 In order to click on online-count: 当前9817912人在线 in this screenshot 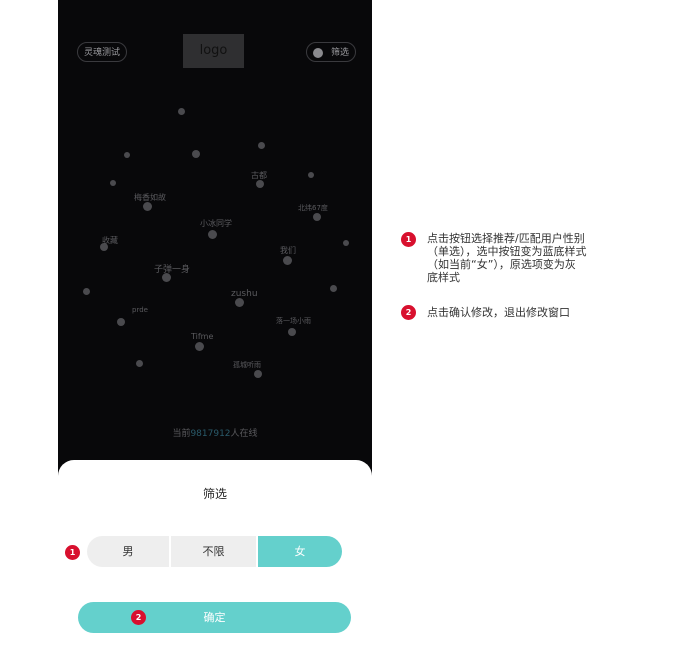, I will do `click(215, 432)`.